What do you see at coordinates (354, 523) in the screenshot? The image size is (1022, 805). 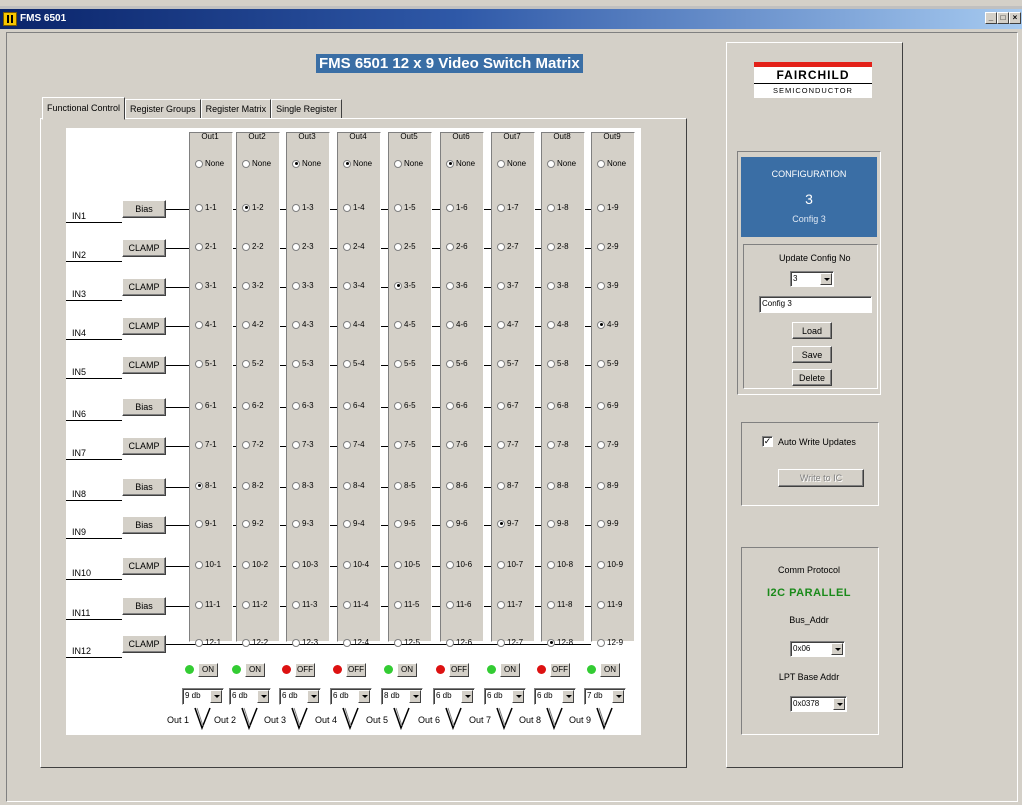 I see `crosspoint-radio: 9-4` at bounding box center [354, 523].